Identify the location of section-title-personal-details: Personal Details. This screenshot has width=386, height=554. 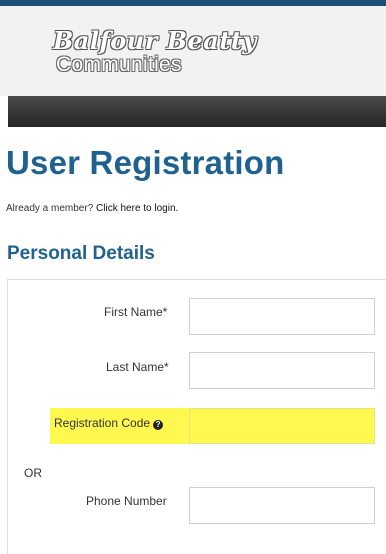
(81, 253).